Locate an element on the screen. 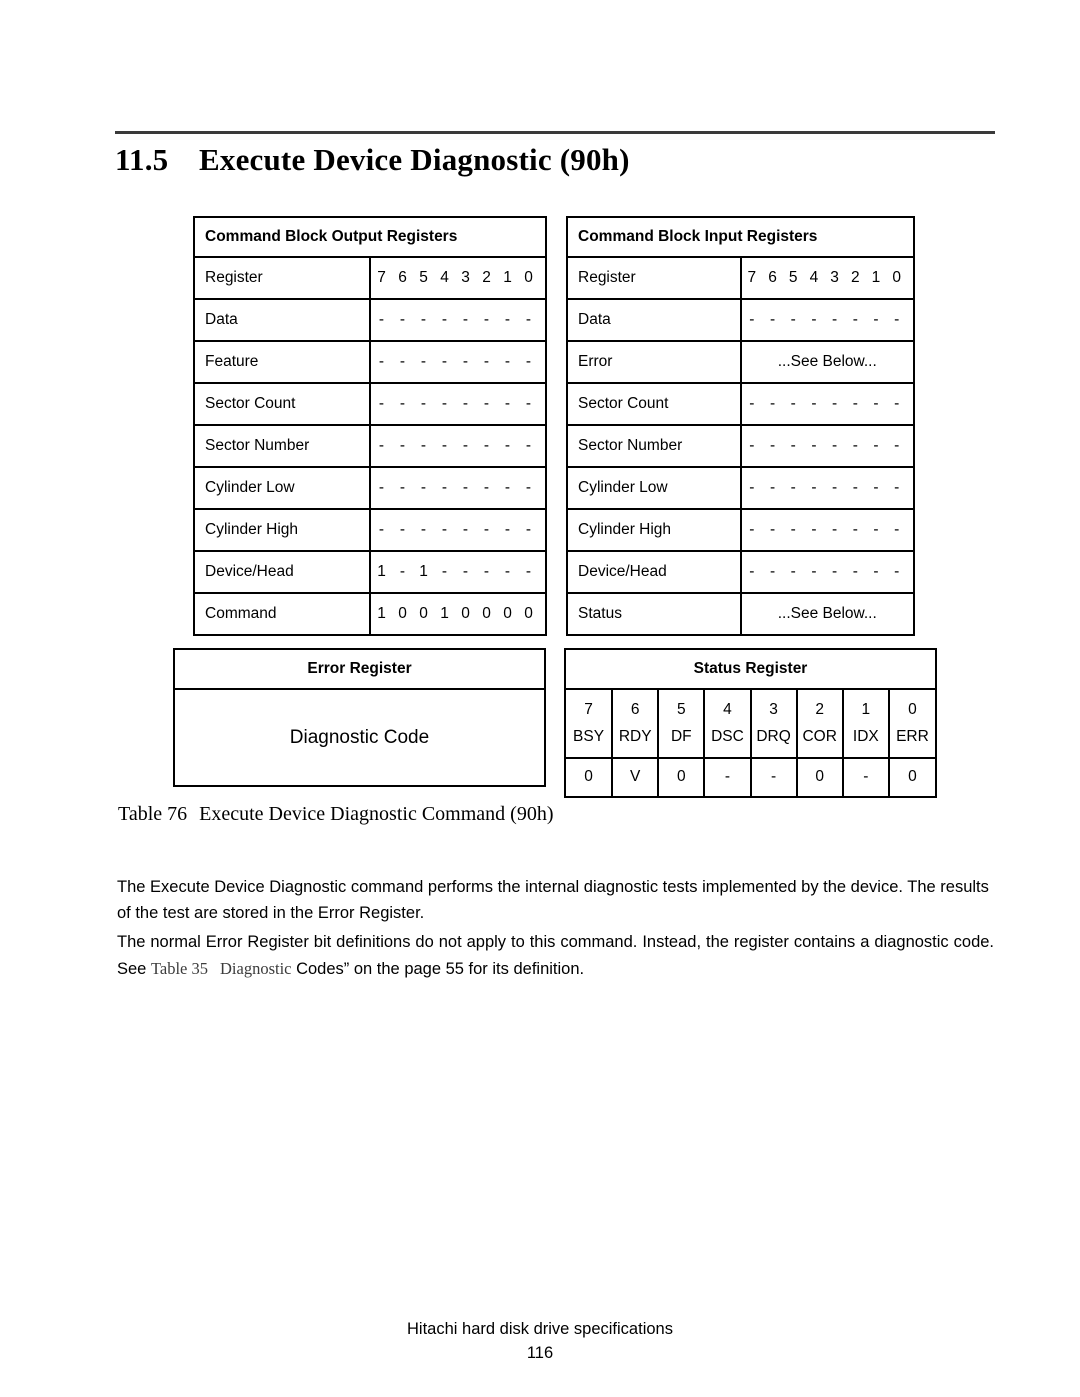 This screenshot has width=1080, height=1397. error-register-body: Diagnostic Code is located at coordinates (359, 737).